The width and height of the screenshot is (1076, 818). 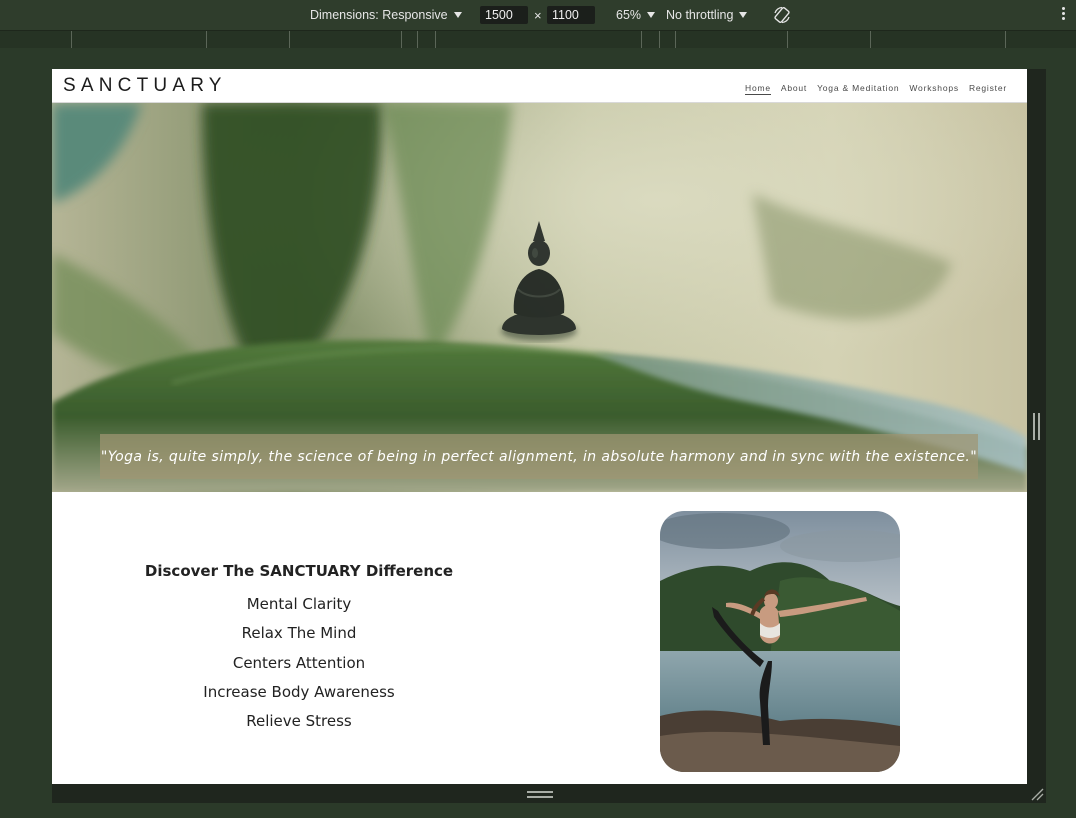 What do you see at coordinates (571, 15) in the screenshot?
I see `height-input: 1100` at bounding box center [571, 15].